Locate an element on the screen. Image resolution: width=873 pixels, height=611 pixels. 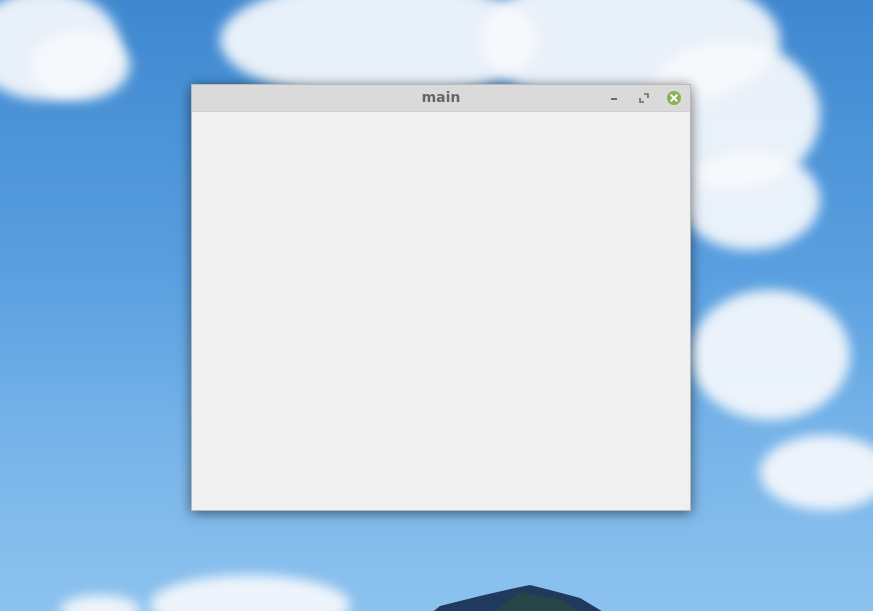
minimize-icon is located at coordinates (614, 99).